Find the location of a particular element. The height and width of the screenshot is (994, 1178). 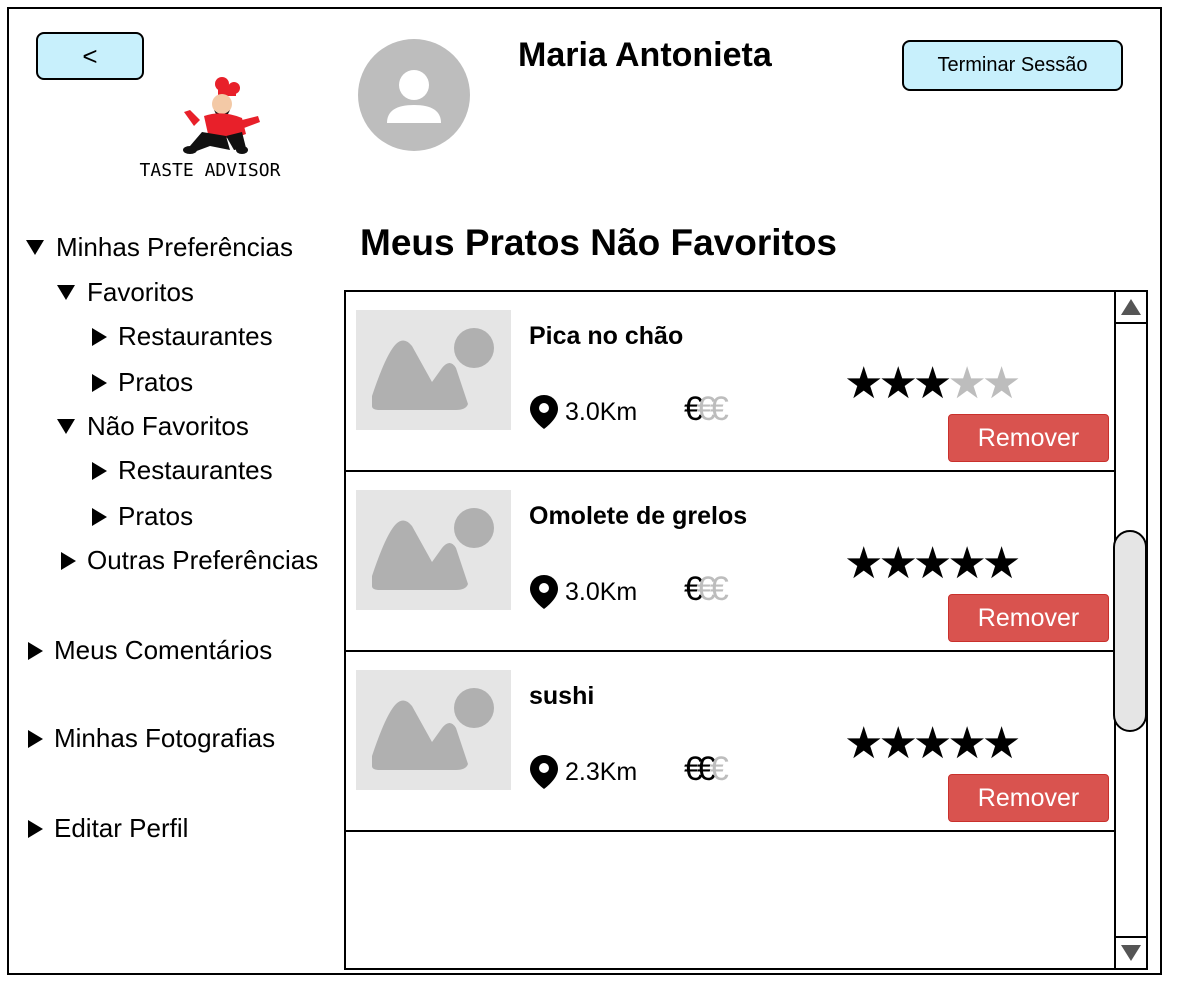

nav-my-comments: Meus Comentários is located at coordinates (150, 650).